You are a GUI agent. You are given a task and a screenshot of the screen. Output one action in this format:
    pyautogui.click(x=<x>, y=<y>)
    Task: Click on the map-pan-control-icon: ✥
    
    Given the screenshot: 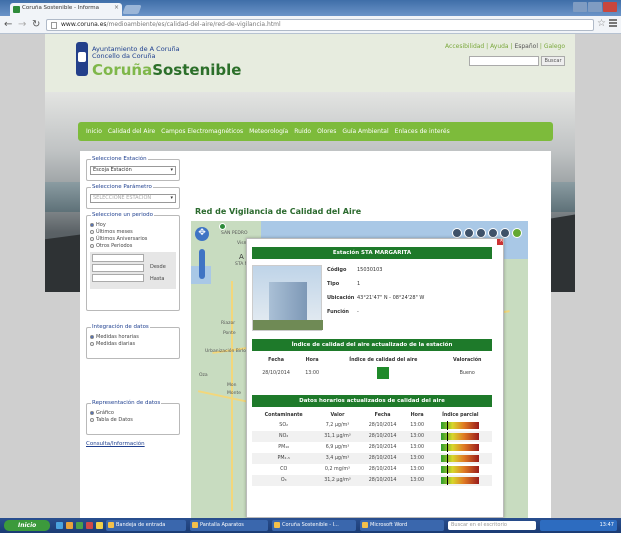 What is the action you would take?
    pyautogui.click(x=202, y=234)
    